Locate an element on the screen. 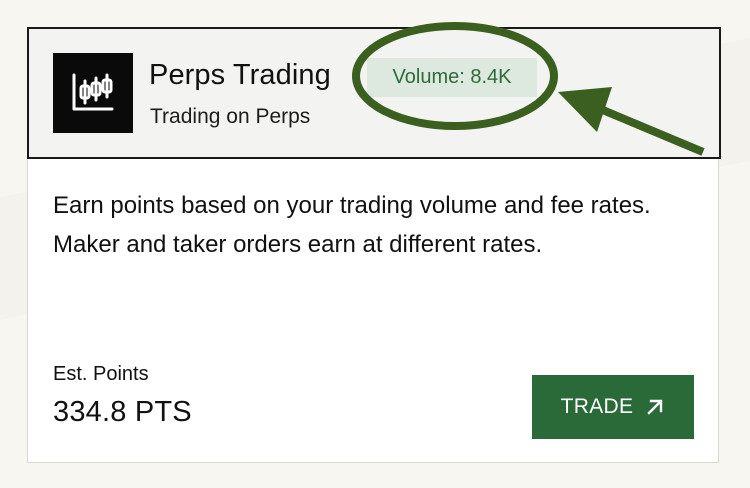 Image resolution: width=750 pixels, height=488 pixels. est-points-value: 334.8 PTS is located at coordinates (122, 412).